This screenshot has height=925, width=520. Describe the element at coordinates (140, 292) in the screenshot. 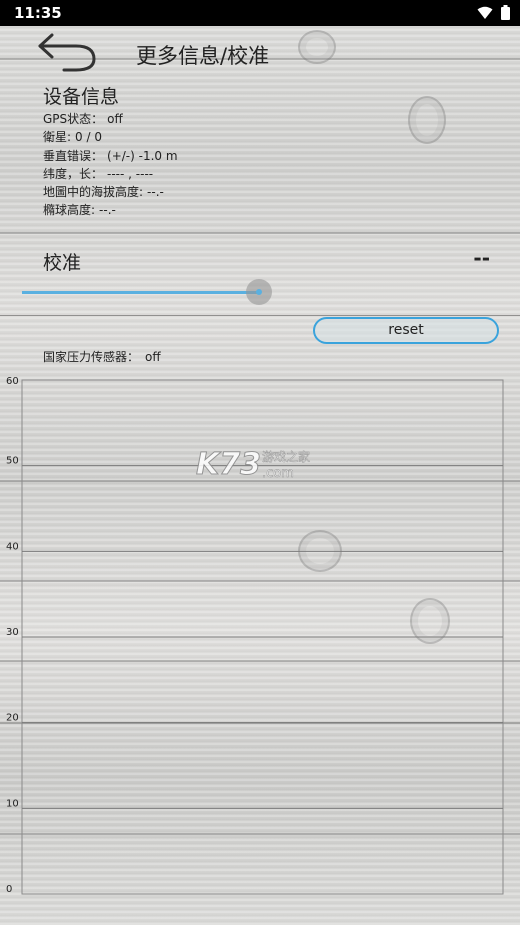

I see `slider-track` at that location.